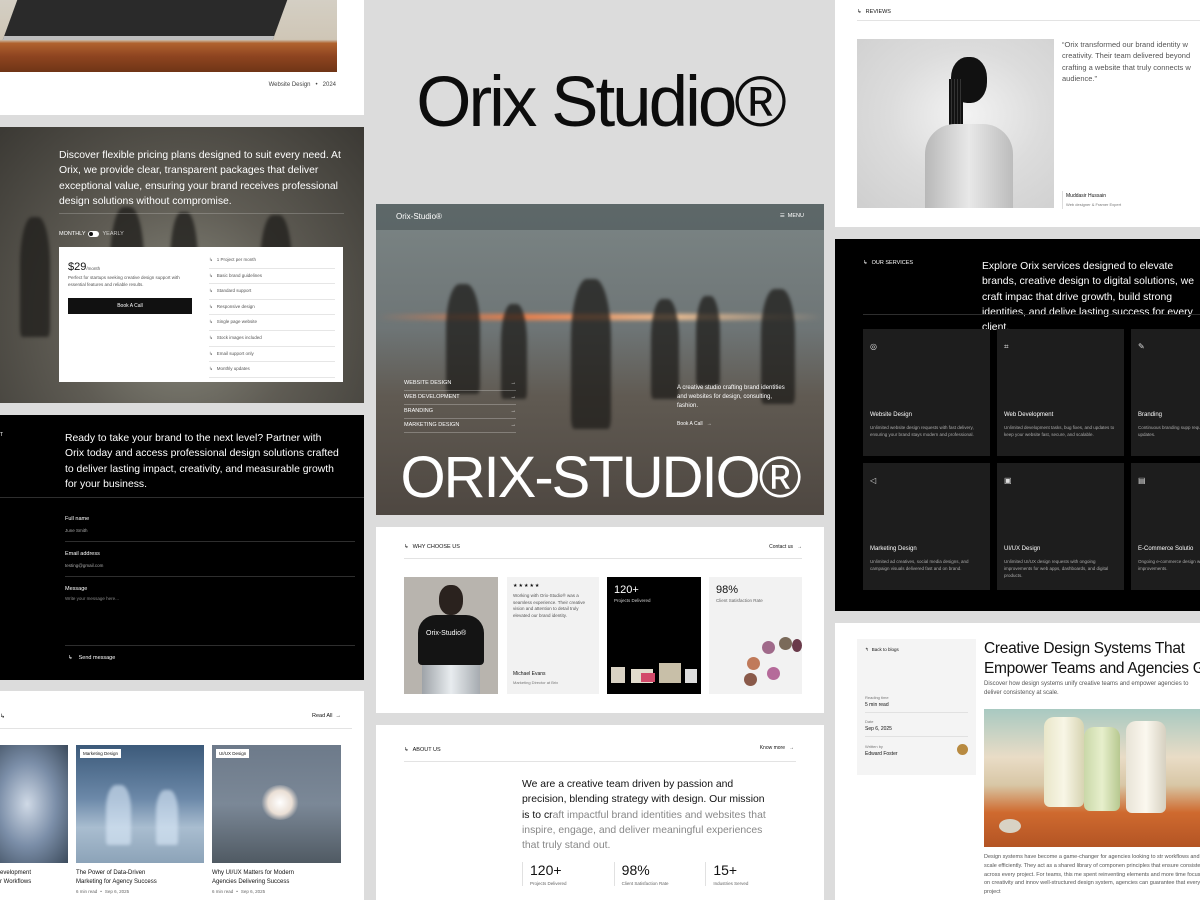 The image size is (1200, 900). Describe the element at coordinates (140, 892) in the screenshot. I see `post-meta: 6 min read • Sep 6, 2025` at that location.